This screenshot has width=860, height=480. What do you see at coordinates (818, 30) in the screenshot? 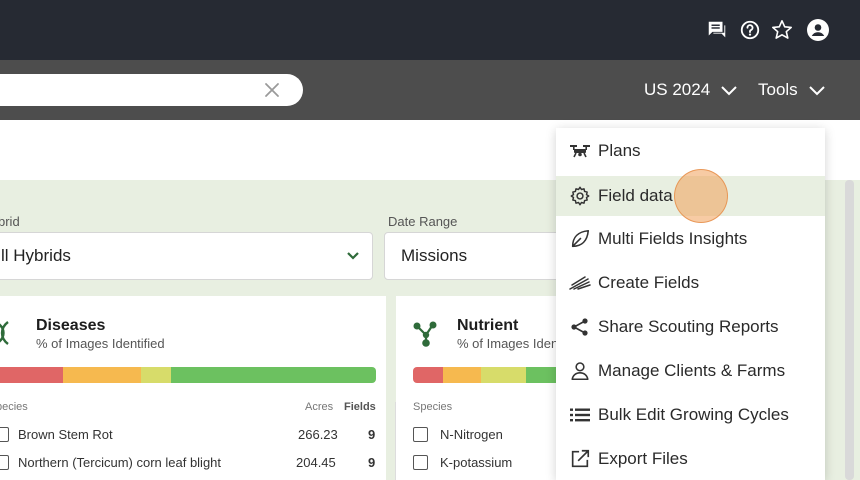
I see `user-icon` at bounding box center [818, 30].